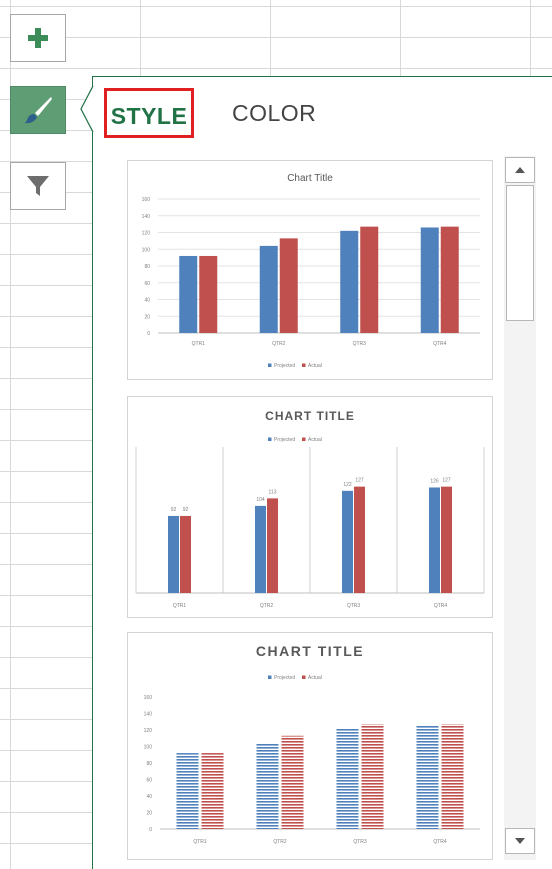  What do you see at coordinates (149, 113) in the screenshot?
I see `tab-style: STYLE` at bounding box center [149, 113].